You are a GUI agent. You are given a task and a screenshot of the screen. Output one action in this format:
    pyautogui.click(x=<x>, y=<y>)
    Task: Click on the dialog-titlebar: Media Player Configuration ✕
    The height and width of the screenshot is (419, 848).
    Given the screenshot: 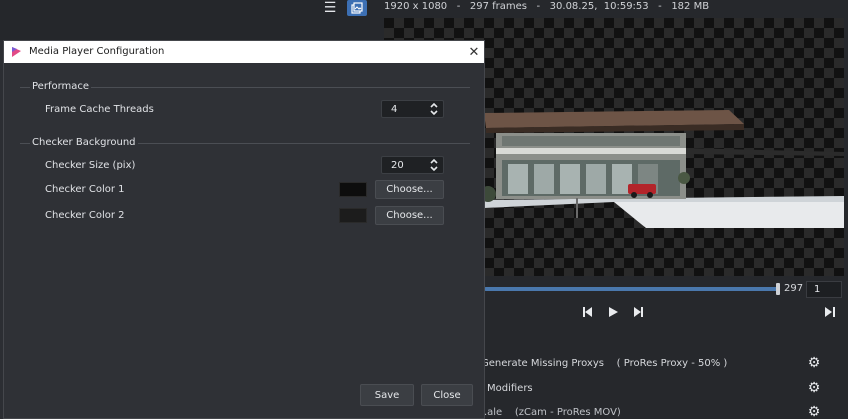 What is the action you would take?
    pyautogui.click(x=244, y=52)
    